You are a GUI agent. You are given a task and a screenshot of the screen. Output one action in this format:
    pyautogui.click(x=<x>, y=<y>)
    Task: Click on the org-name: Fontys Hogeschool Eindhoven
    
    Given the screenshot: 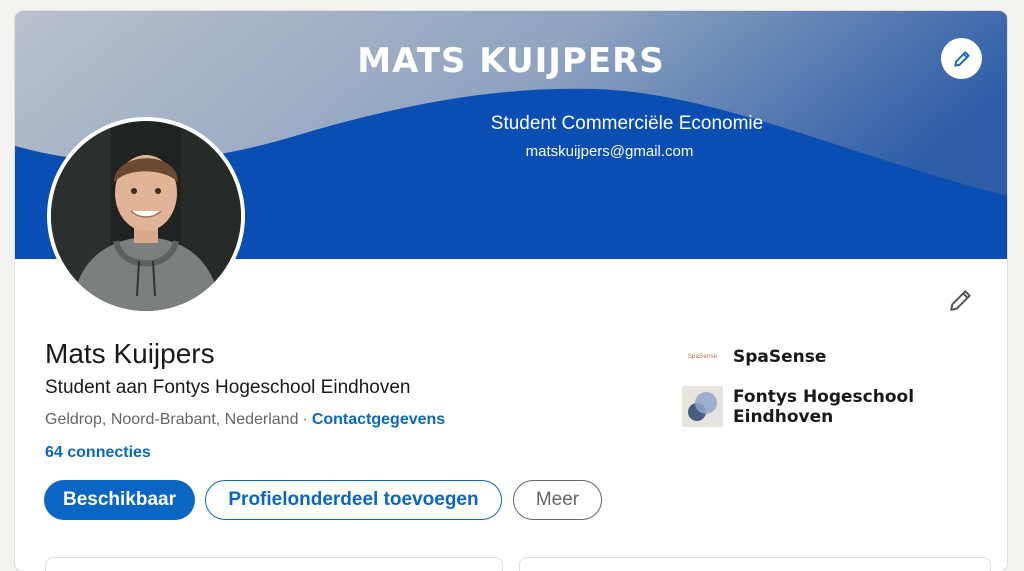 What is the action you would take?
    pyautogui.click(x=824, y=406)
    